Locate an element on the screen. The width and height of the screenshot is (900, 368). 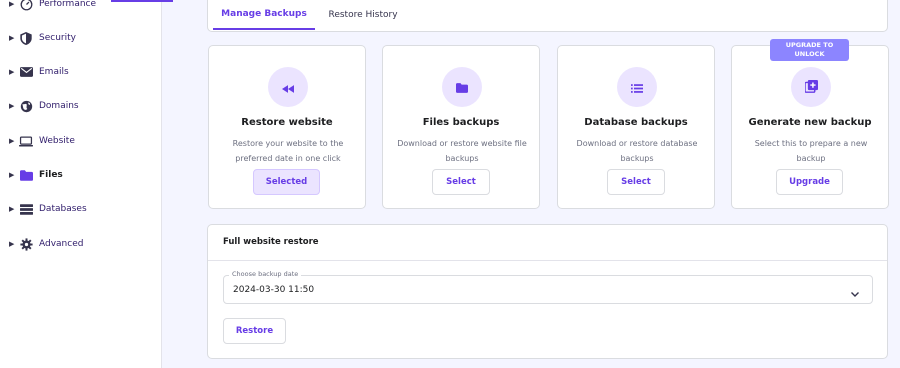
sidebar-item-label: Website is located at coordinates (57, 141).